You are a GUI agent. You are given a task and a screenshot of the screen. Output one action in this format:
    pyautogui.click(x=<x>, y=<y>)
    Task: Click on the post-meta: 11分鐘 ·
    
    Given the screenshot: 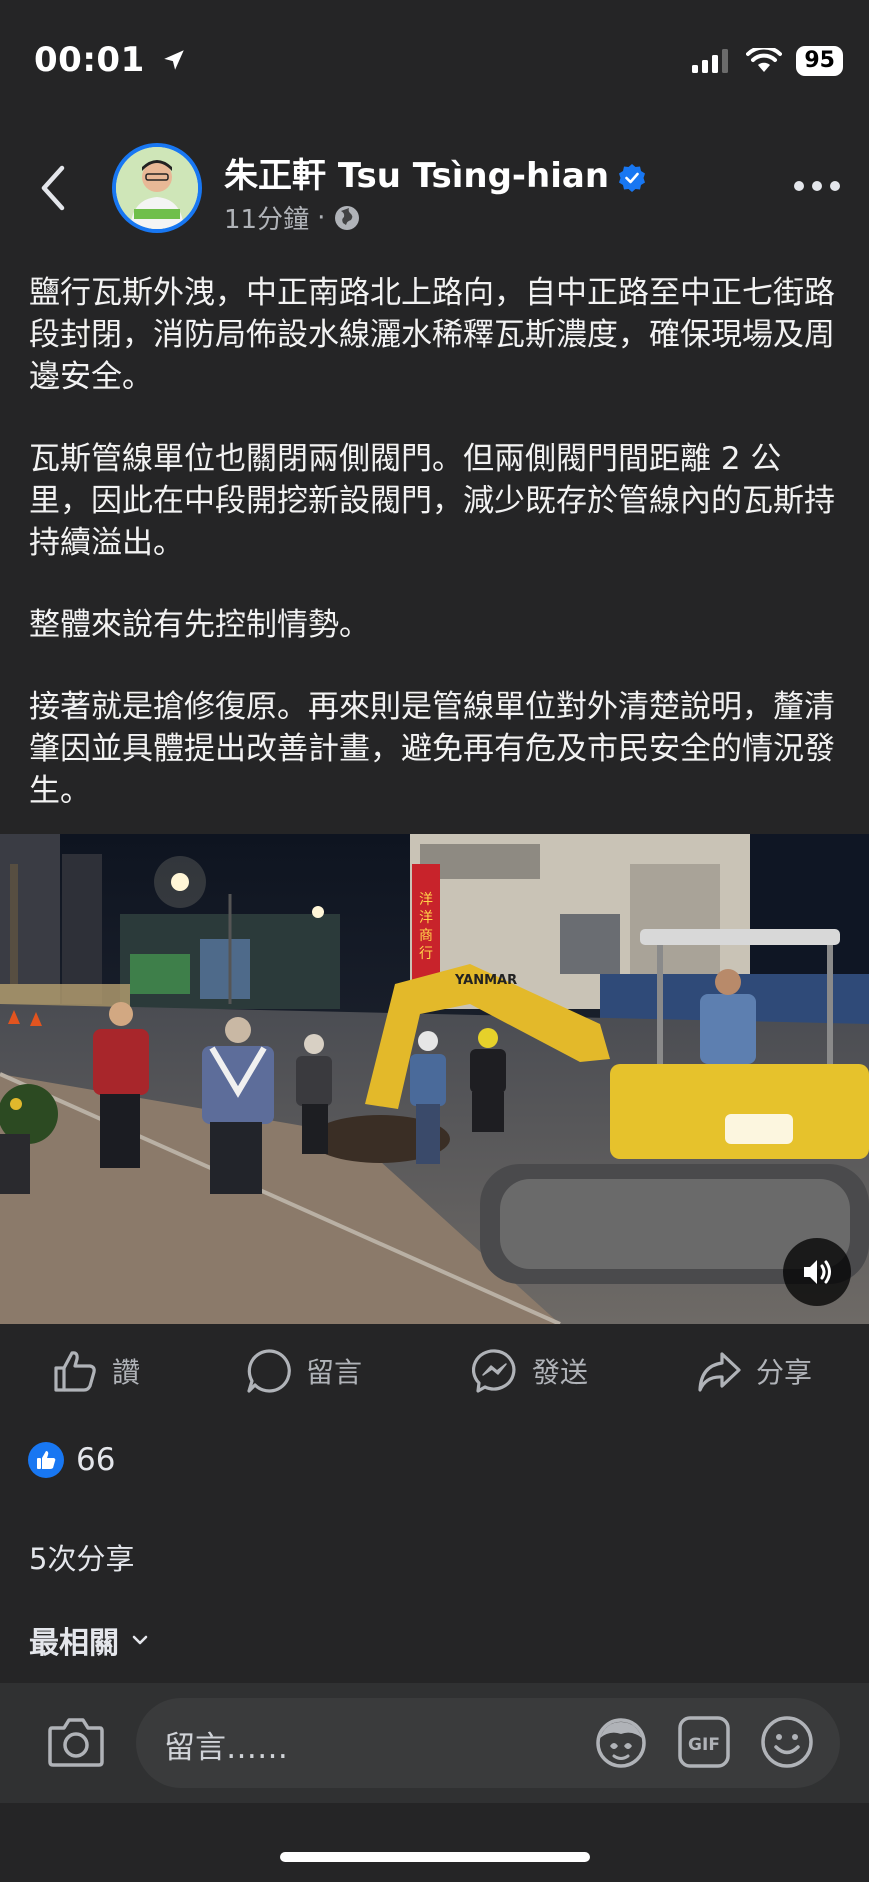 What is the action you would take?
    pyautogui.click(x=292, y=217)
    